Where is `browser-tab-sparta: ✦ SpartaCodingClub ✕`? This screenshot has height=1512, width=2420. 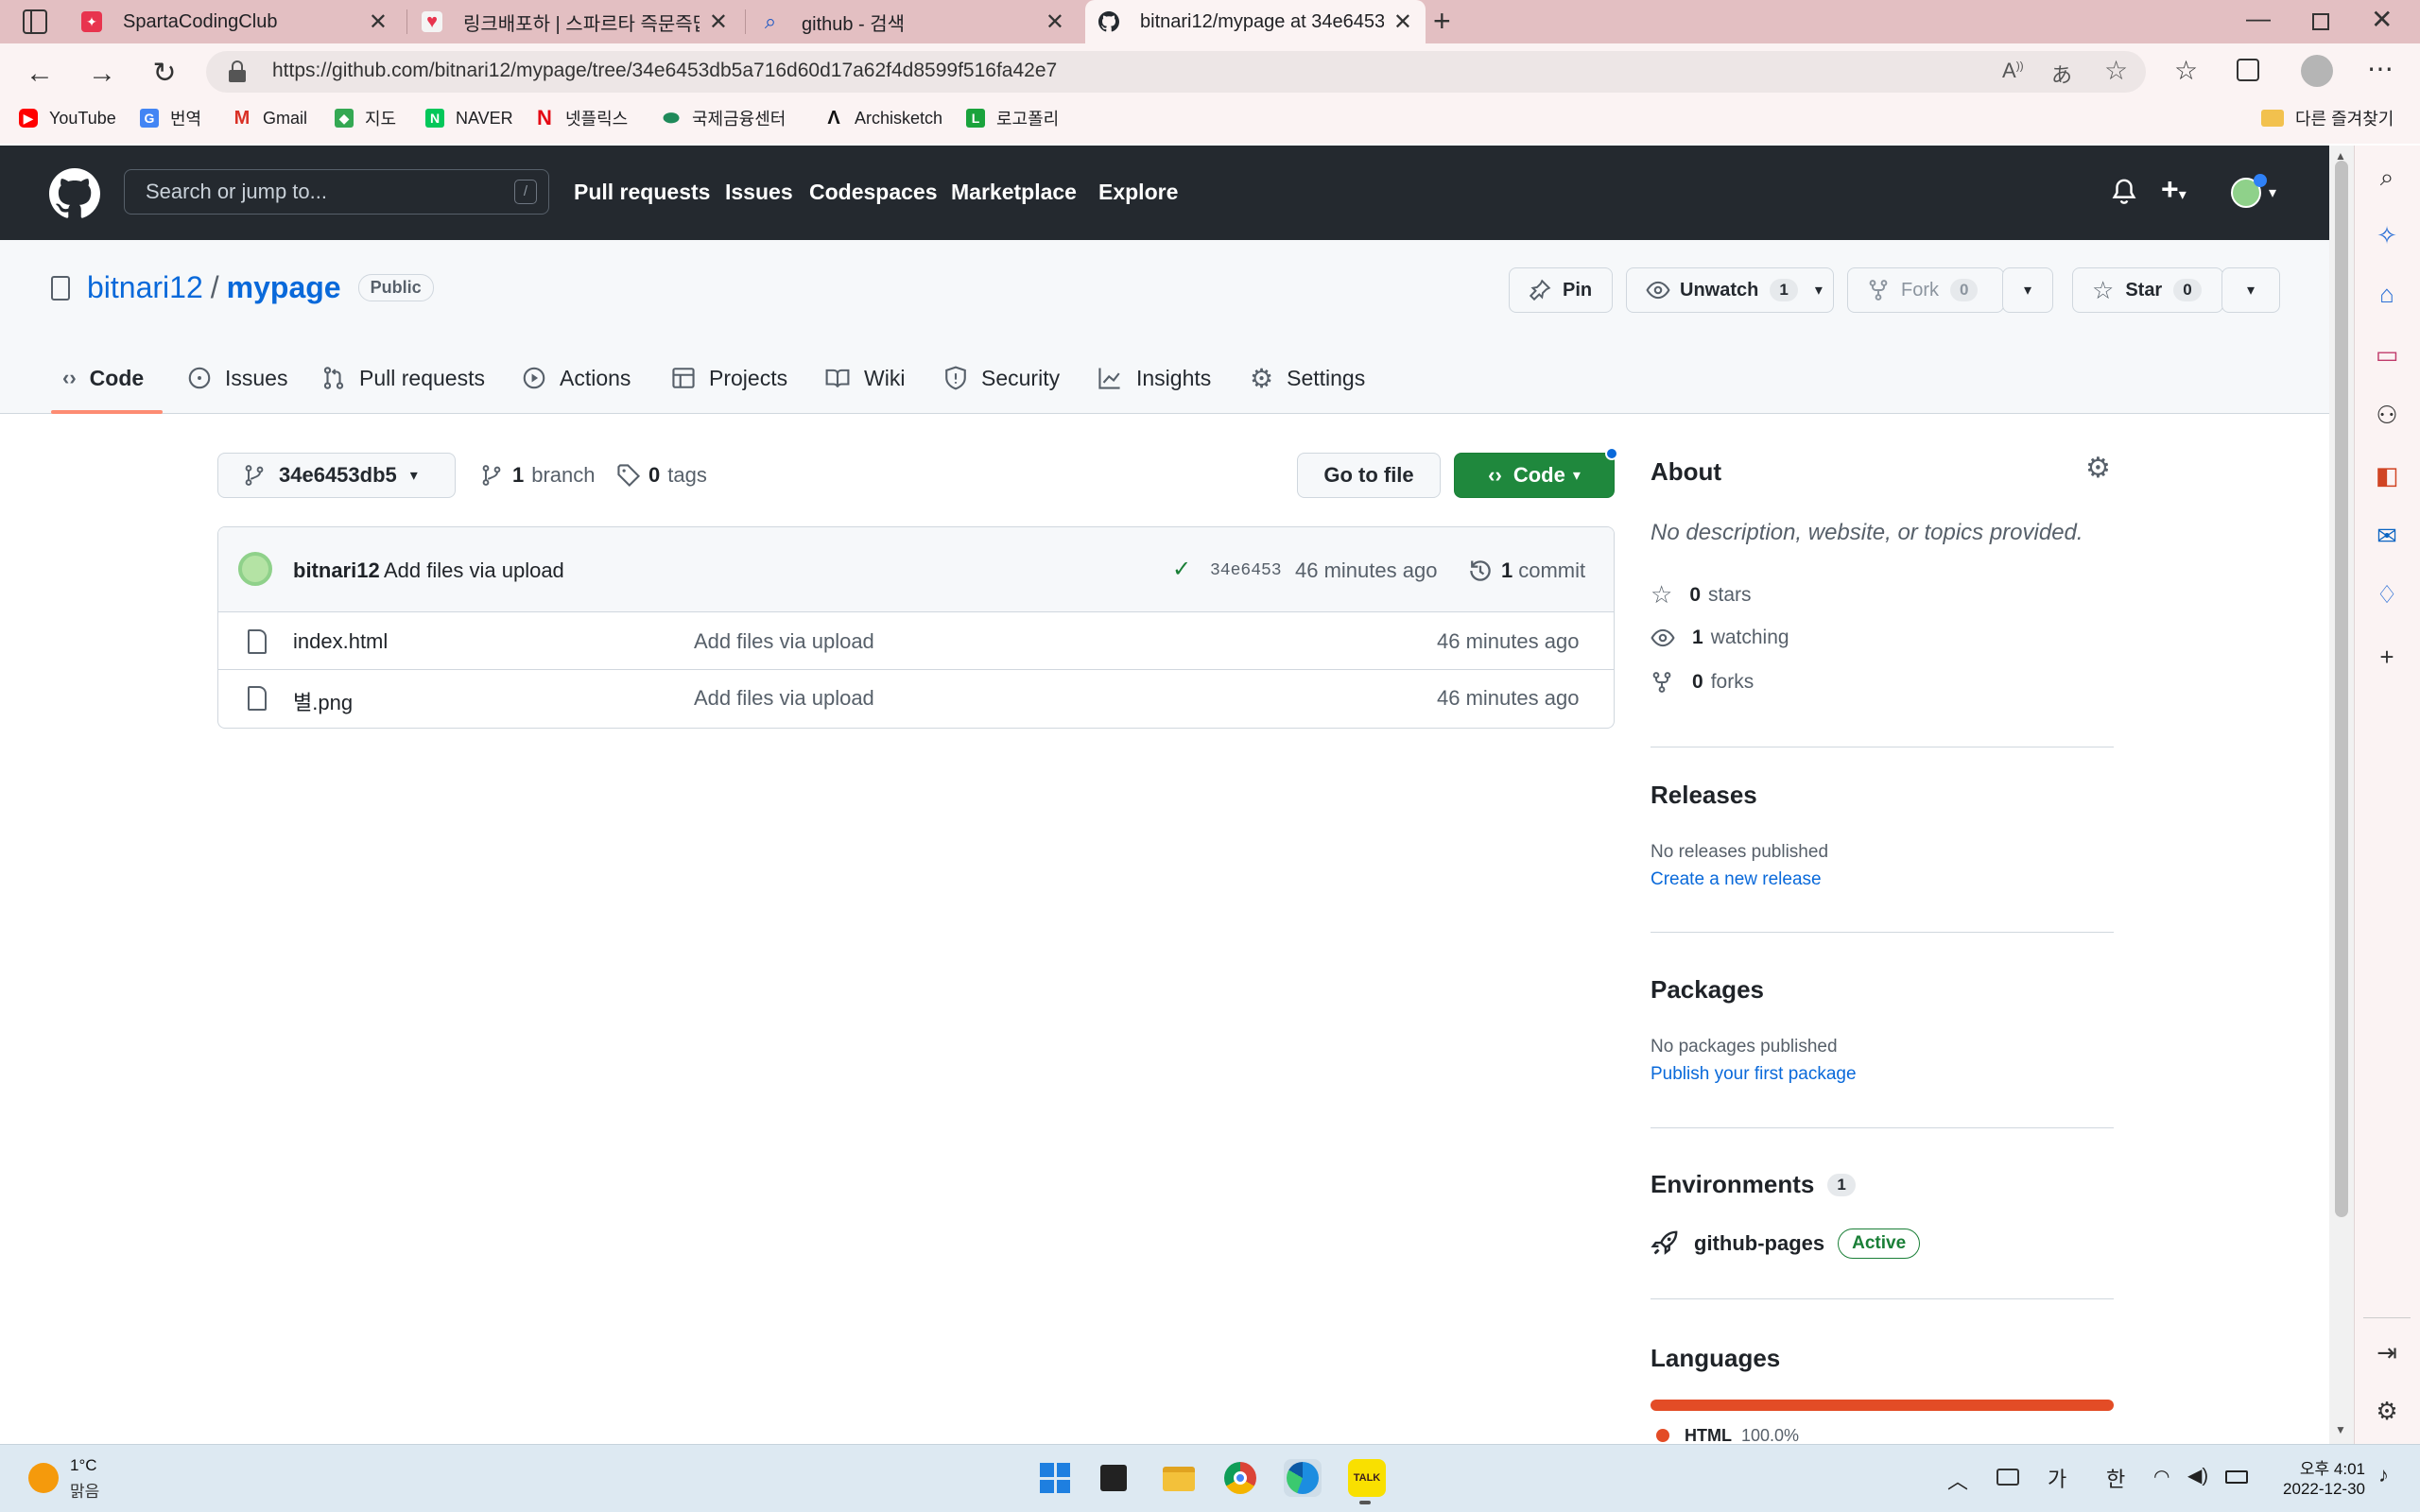 browser-tab-sparta: ✦ SpartaCodingClub ✕ is located at coordinates (234, 21).